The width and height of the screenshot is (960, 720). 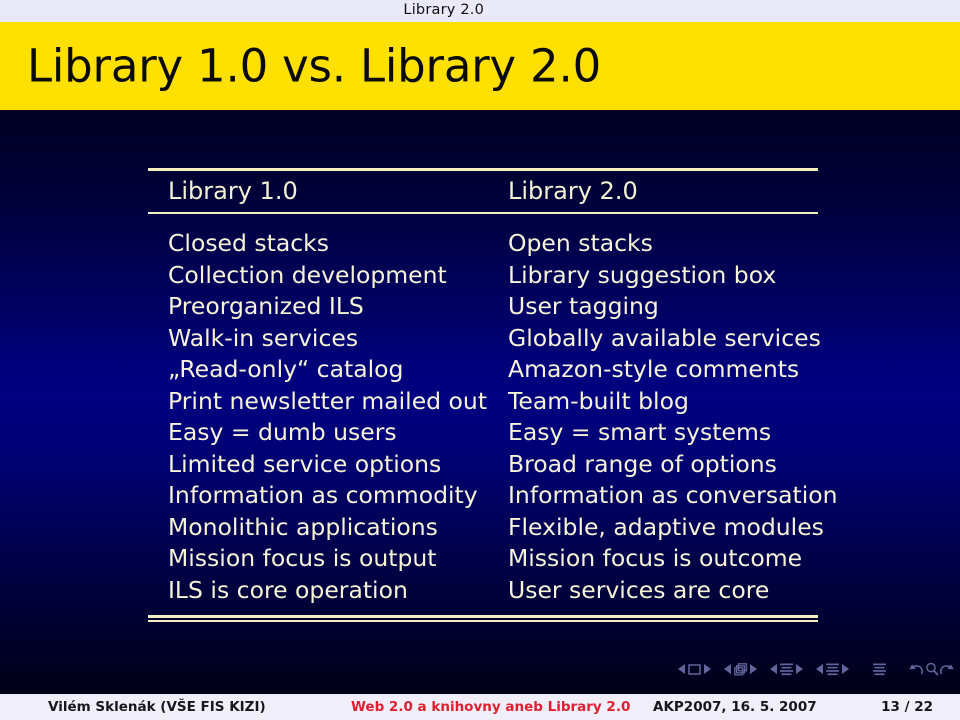 What do you see at coordinates (728, 669) in the screenshot?
I see `previous-frame-icon` at bounding box center [728, 669].